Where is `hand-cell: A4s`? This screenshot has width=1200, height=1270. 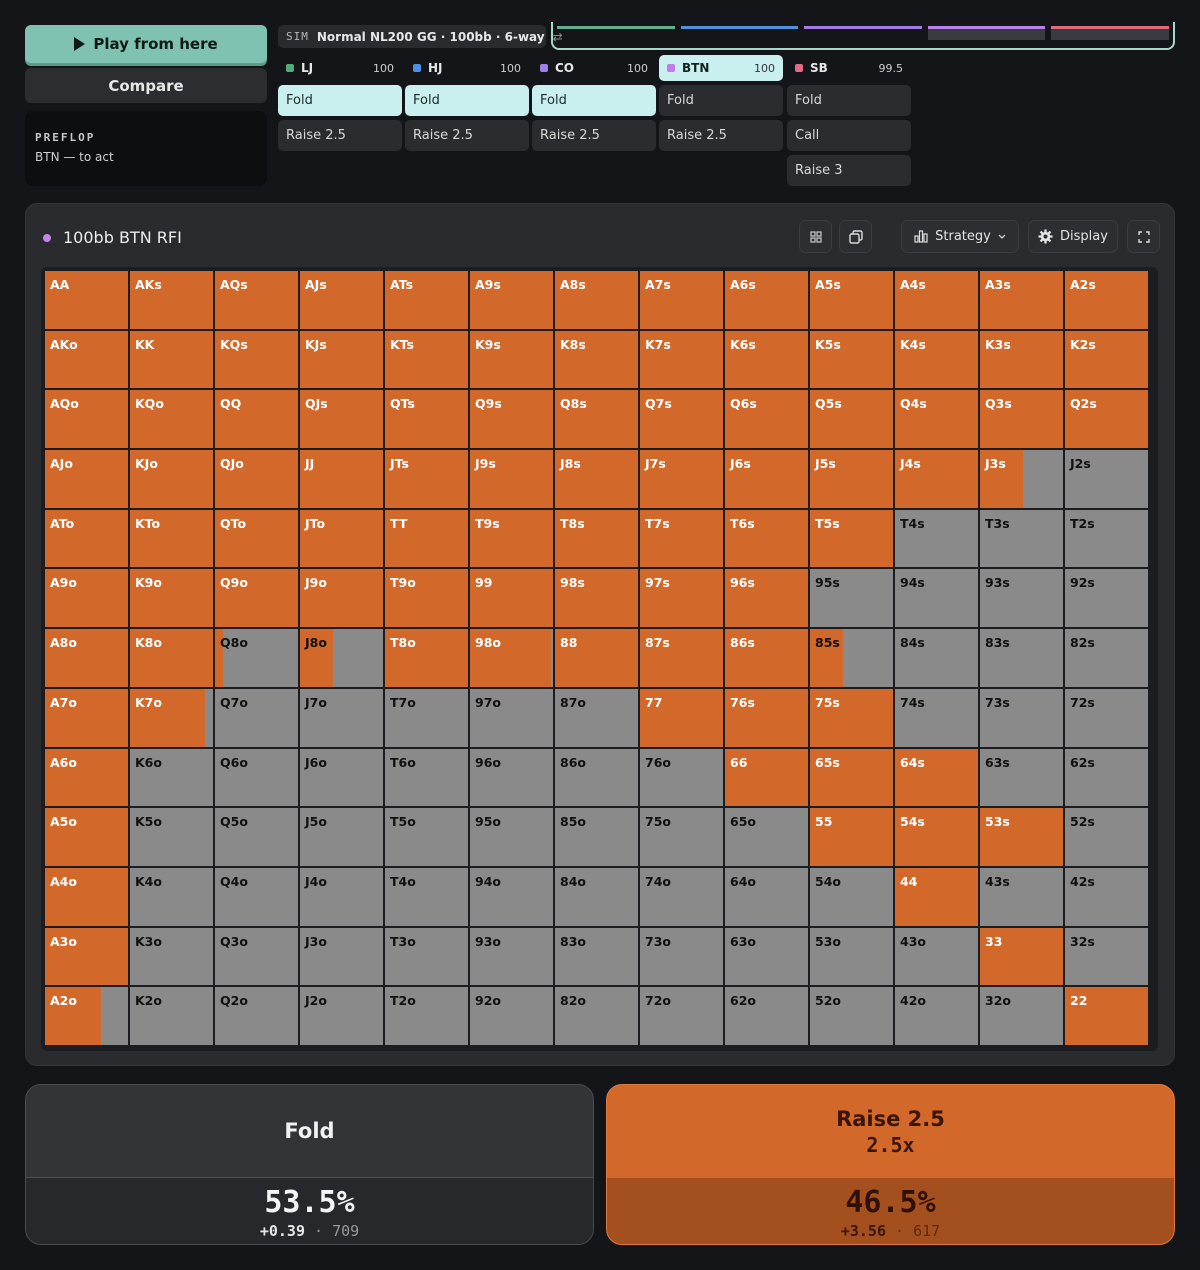
hand-cell: A4s is located at coordinates (936, 300).